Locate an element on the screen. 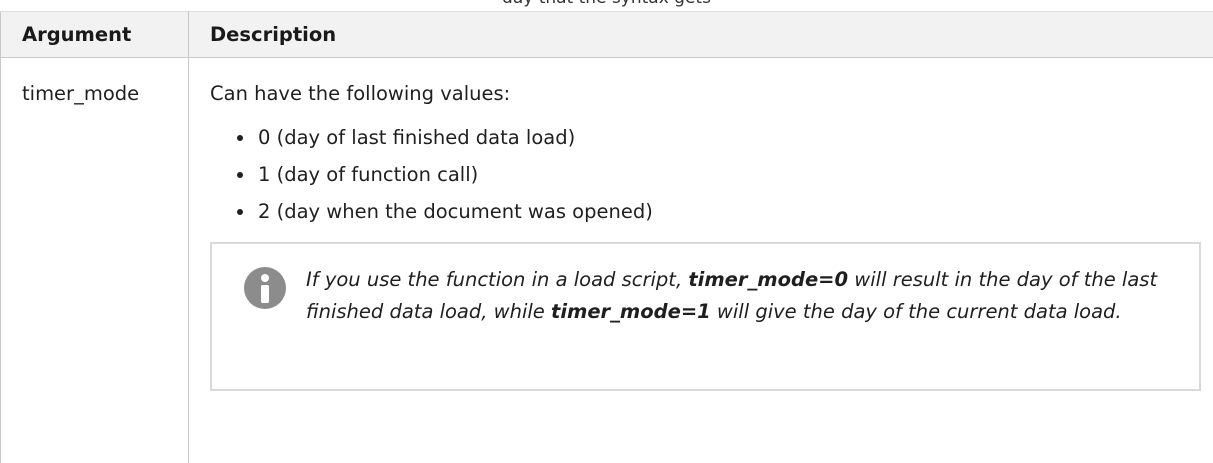 The image size is (1213, 463). description-intro: Can have the following values: is located at coordinates (707, 94).